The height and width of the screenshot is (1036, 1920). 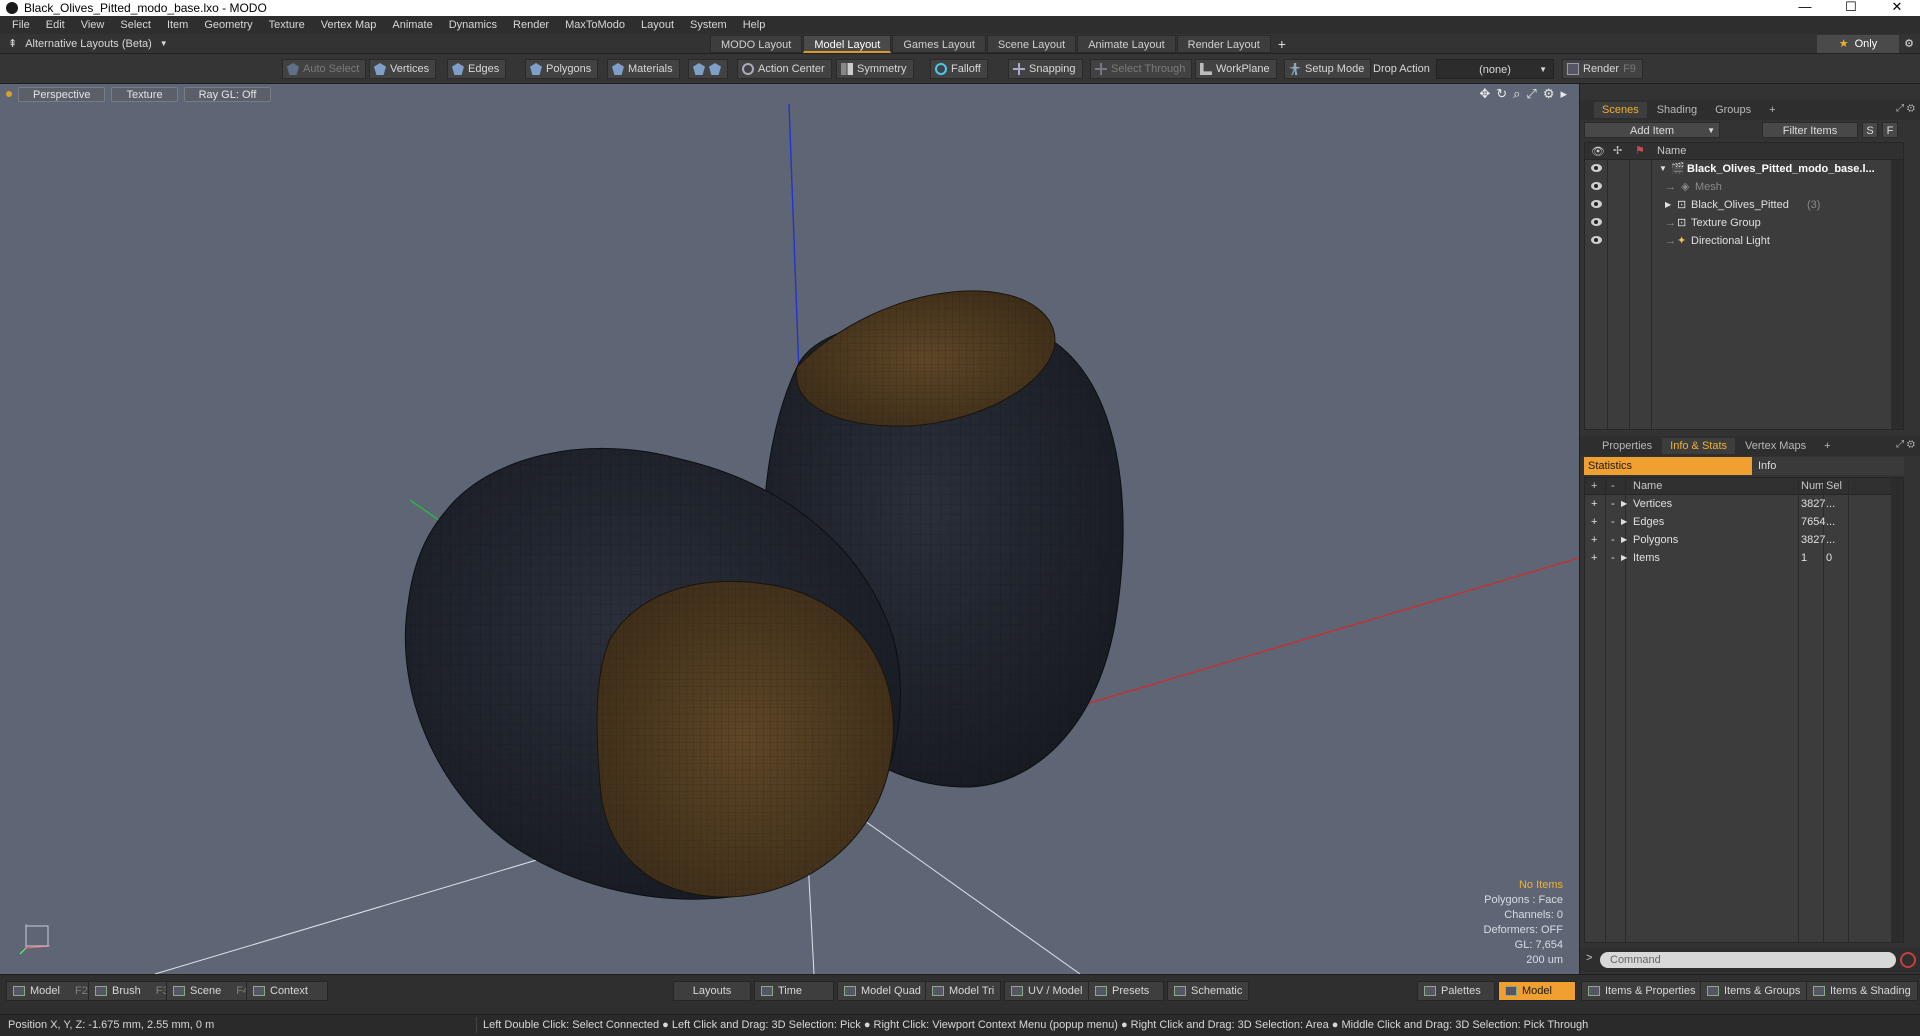 What do you see at coordinates (1602, 69) in the screenshot?
I see `render-button: Render F9` at bounding box center [1602, 69].